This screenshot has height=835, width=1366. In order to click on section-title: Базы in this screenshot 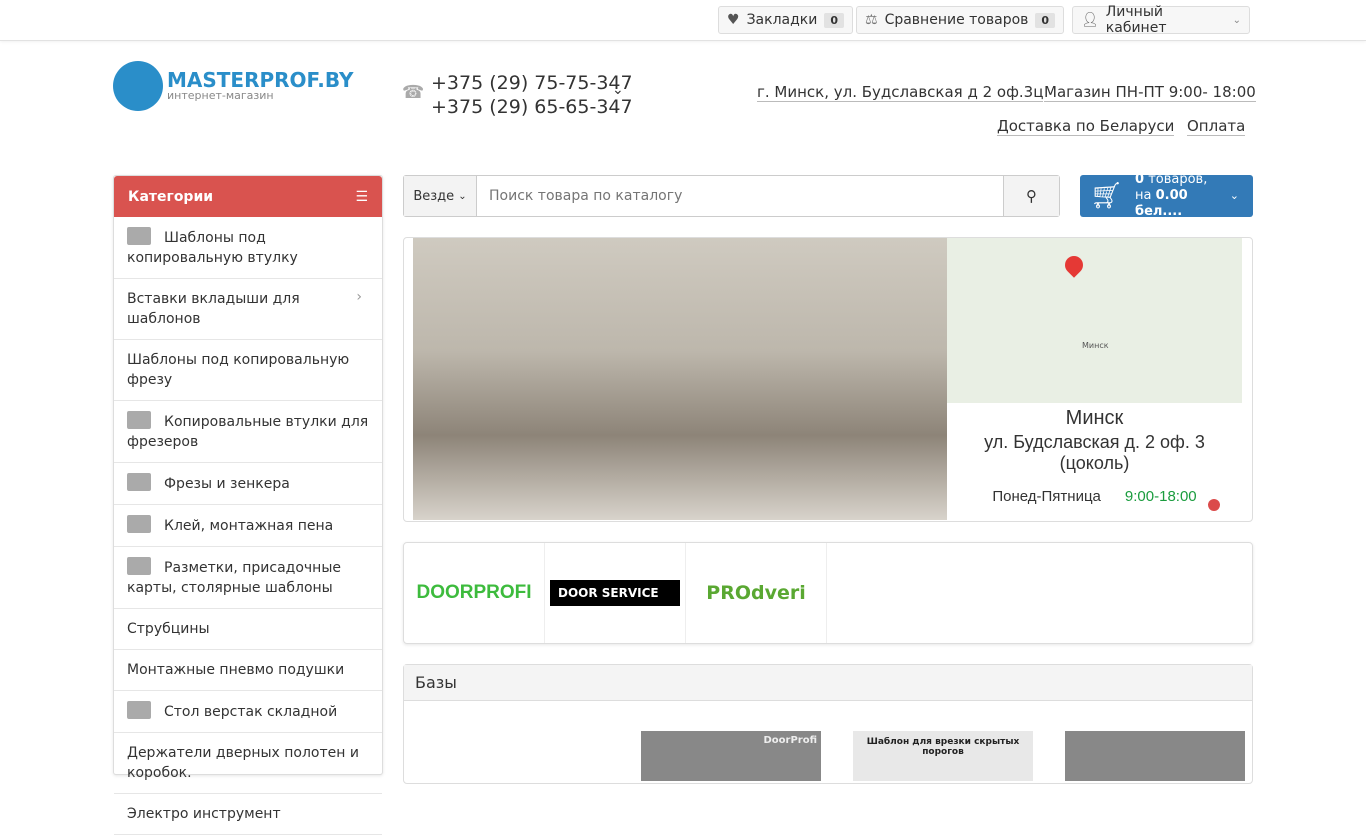, I will do `click(828, 683)`.